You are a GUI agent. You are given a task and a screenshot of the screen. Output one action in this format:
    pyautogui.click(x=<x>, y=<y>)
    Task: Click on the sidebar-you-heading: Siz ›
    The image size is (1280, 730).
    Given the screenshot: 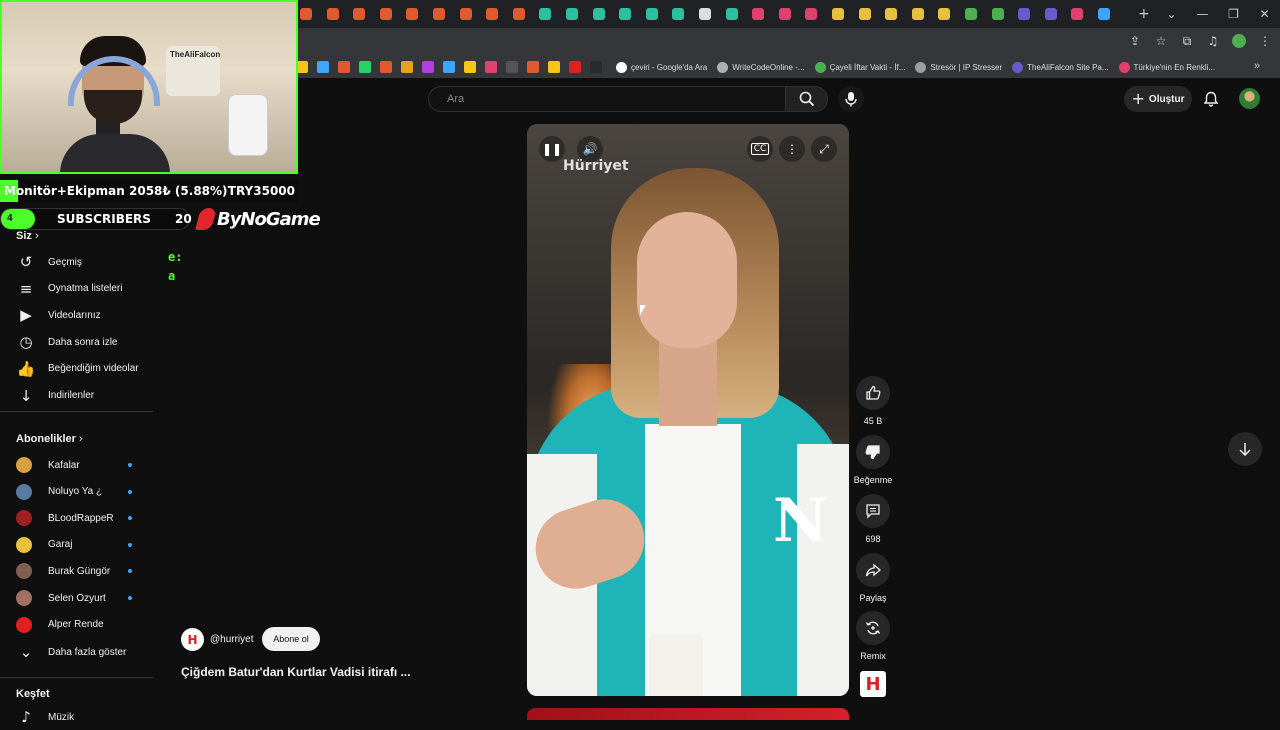 What is the action you would take?
    pyautogui.click(x=27, y=236)
    